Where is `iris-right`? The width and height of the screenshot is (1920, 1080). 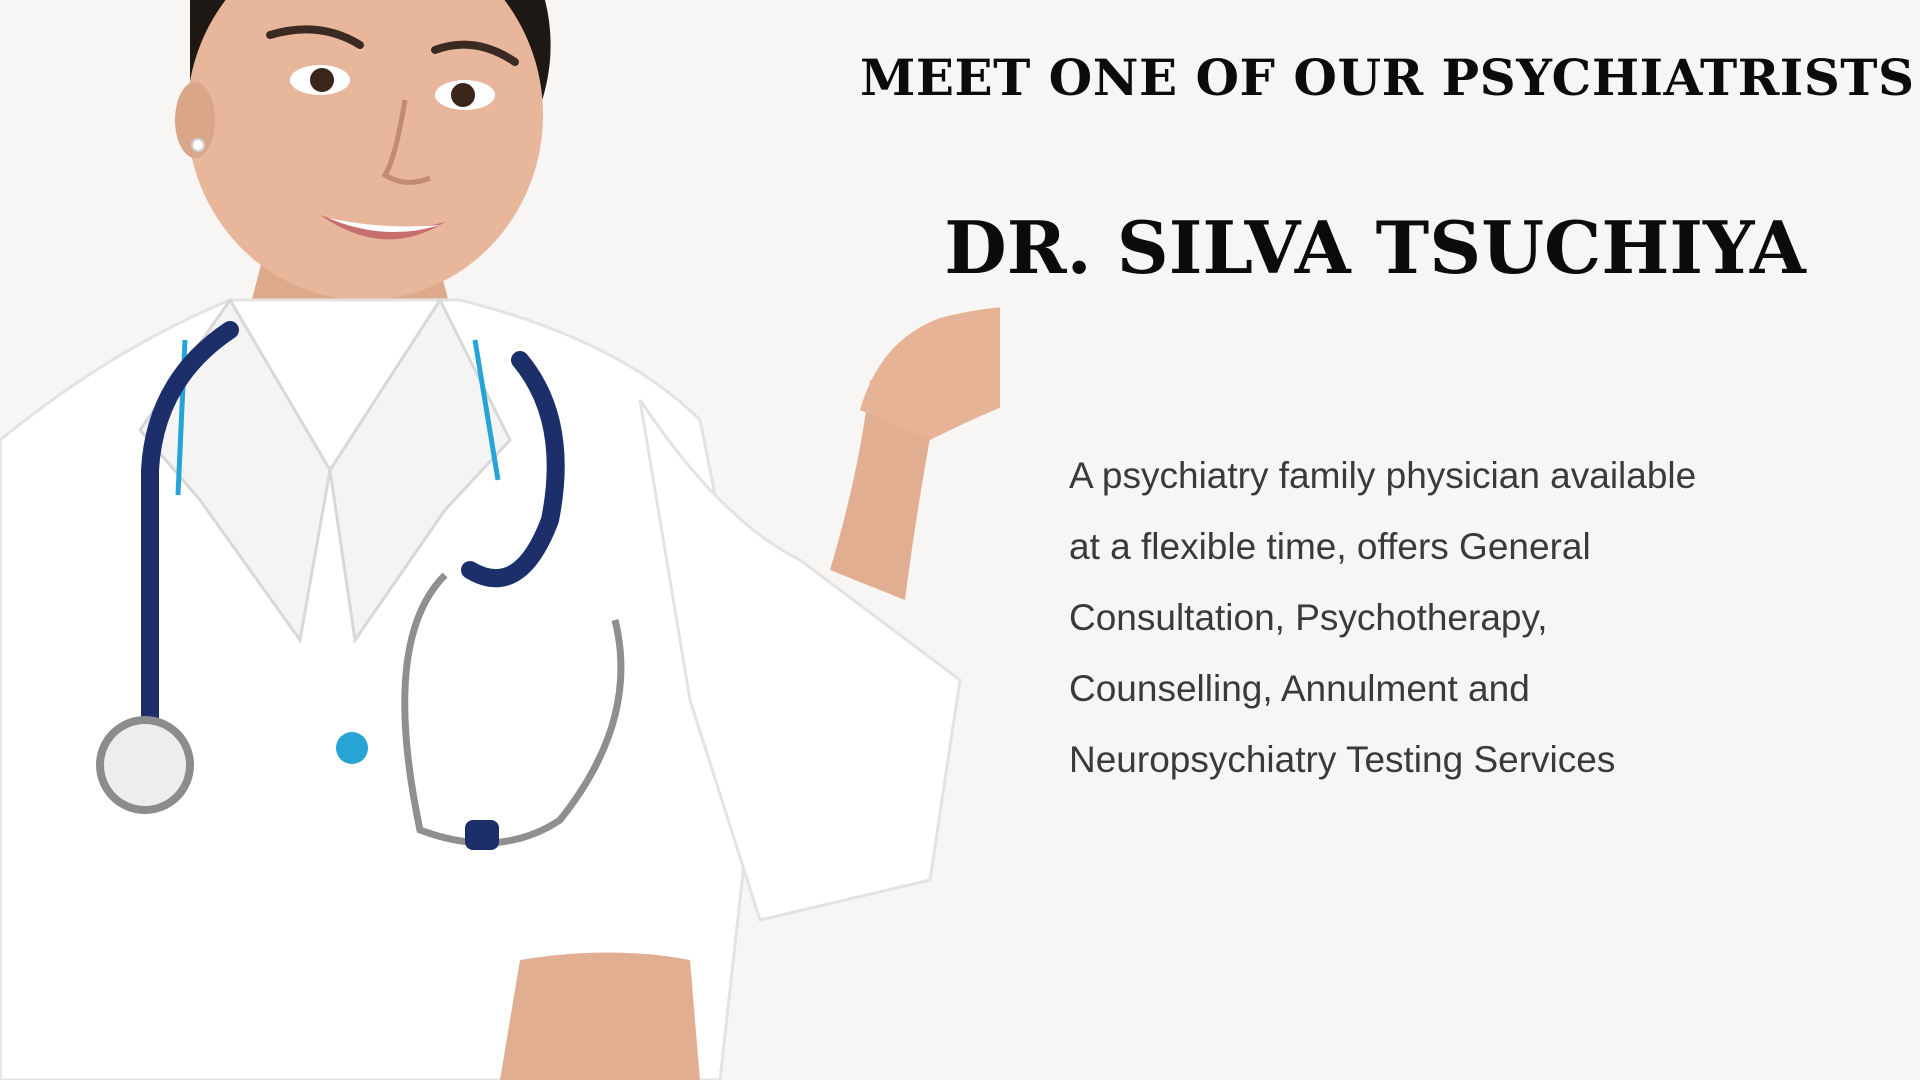 iris-right is located at coordinates (463, 95).